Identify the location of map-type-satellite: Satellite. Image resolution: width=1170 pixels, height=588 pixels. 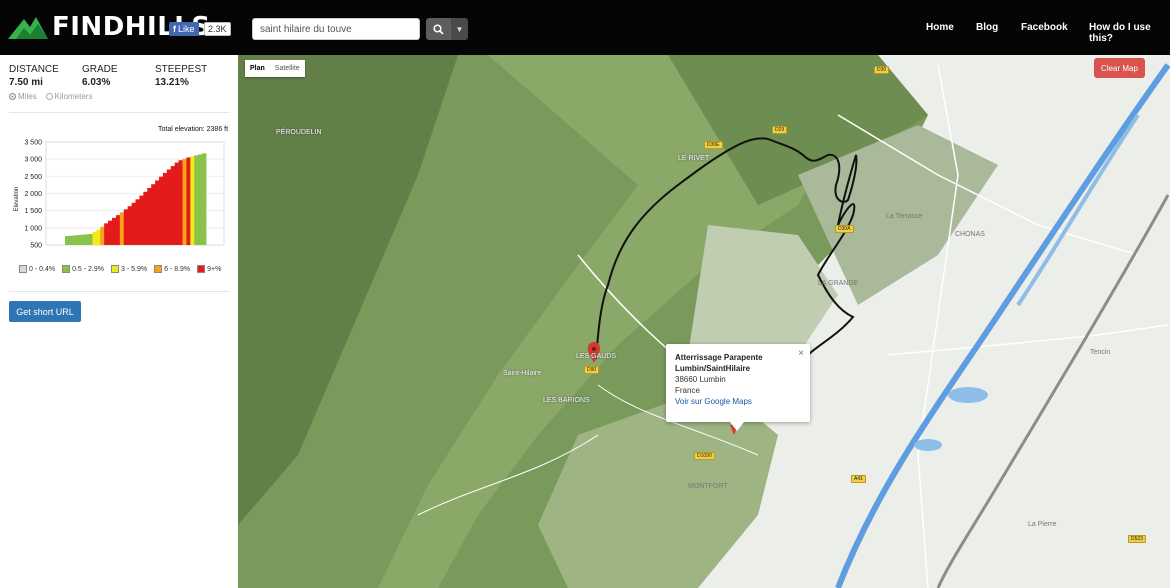
(287, 68).